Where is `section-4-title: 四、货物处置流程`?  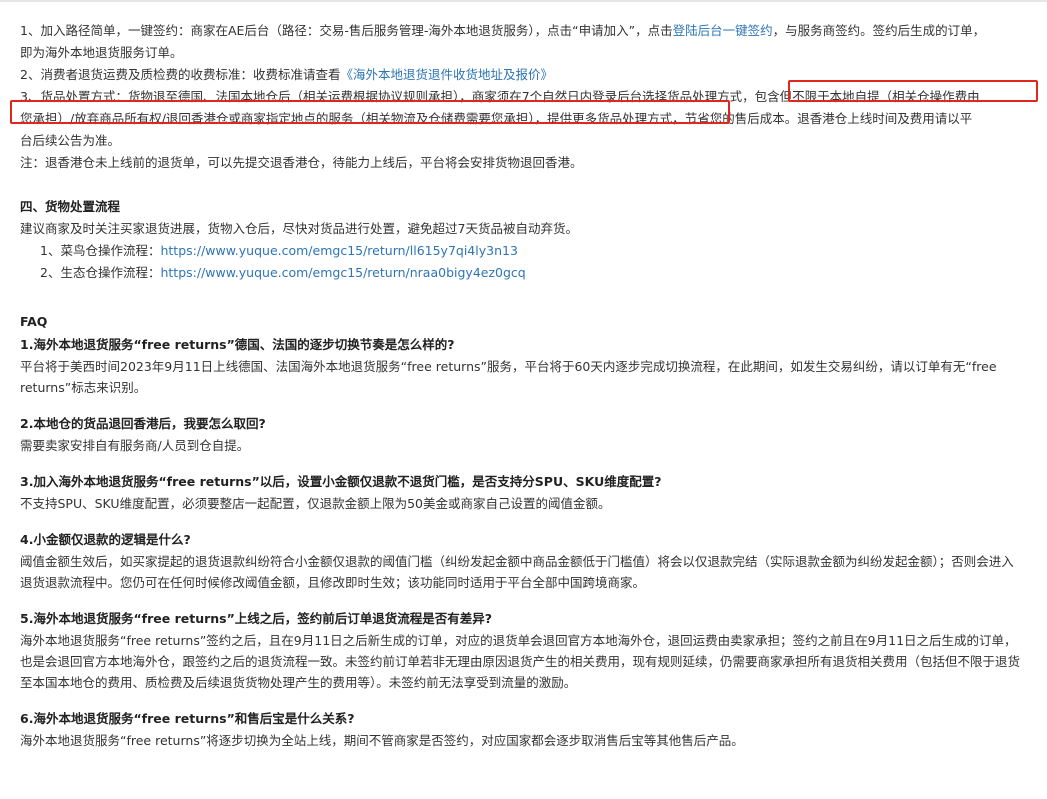 section-4-title: 四、货物处置流程 is located at coordinates (70, 206).